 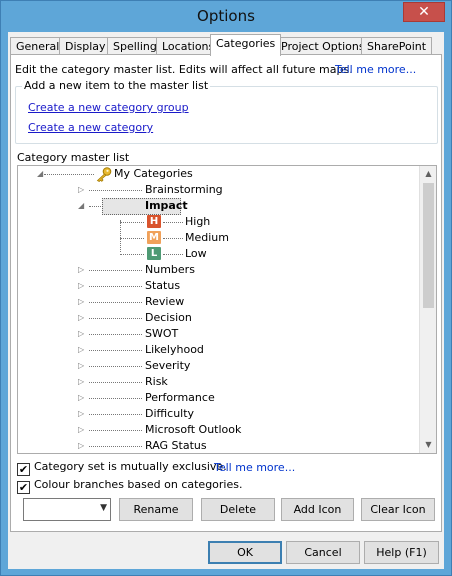 I want to click on window-title: Options, so click(x=226, y=16).